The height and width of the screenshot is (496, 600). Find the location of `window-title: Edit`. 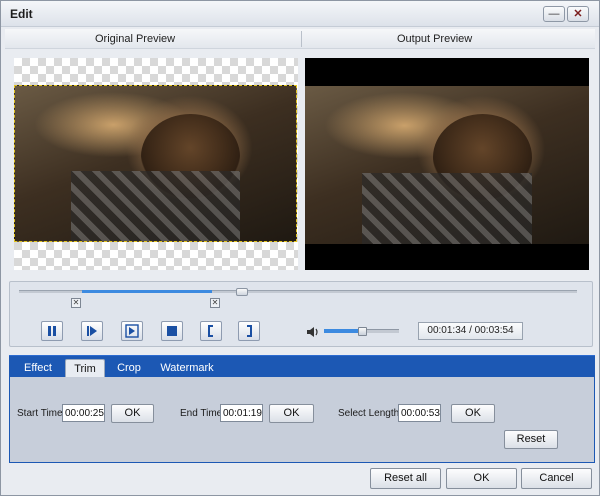

window-title: Edit is located at coordinates (21, 14).